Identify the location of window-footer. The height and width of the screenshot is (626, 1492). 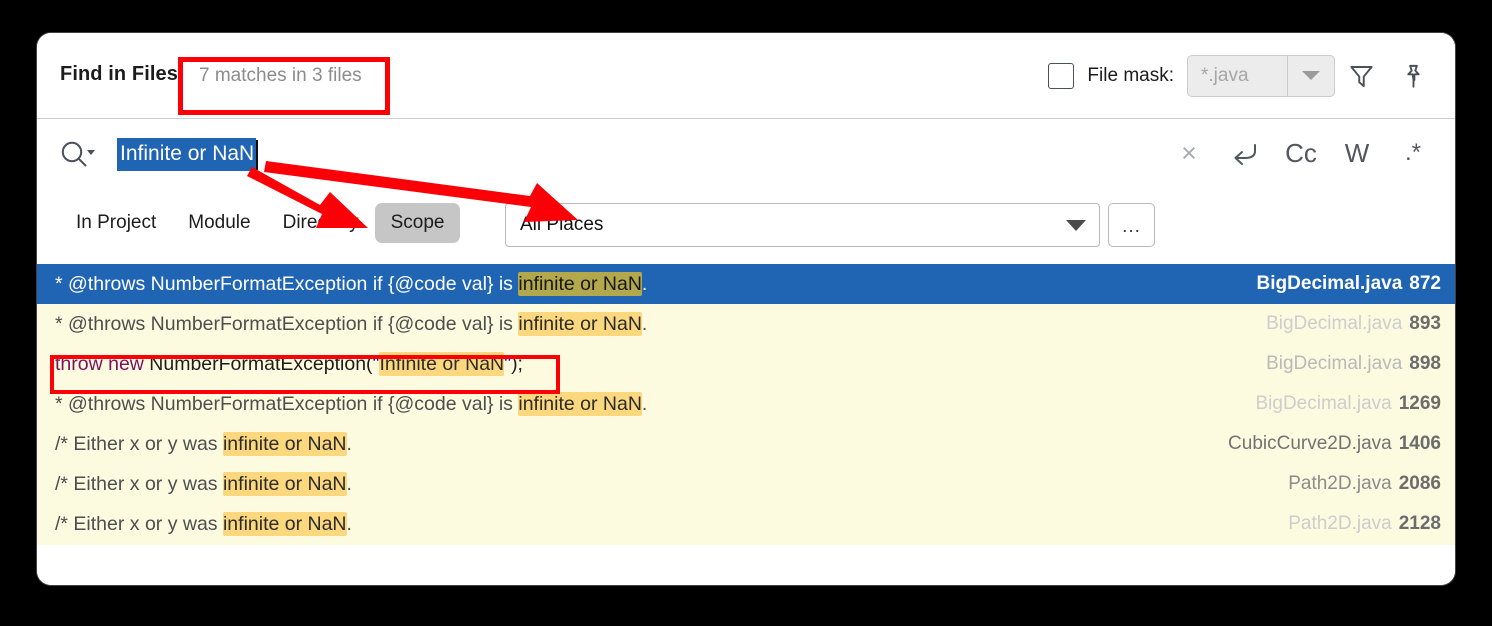
(746, 565).